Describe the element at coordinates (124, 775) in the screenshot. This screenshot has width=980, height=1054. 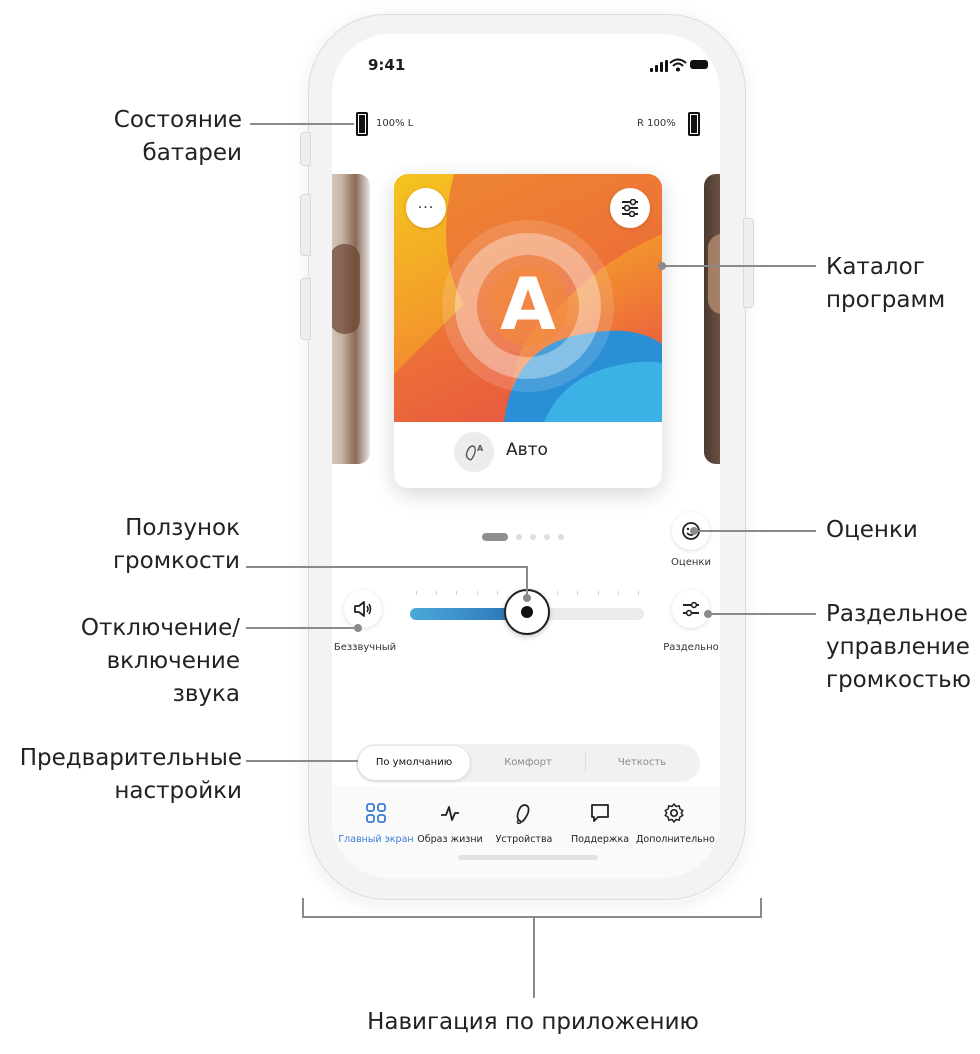
I see `callout-presets: Предварительные настройки` at that location.